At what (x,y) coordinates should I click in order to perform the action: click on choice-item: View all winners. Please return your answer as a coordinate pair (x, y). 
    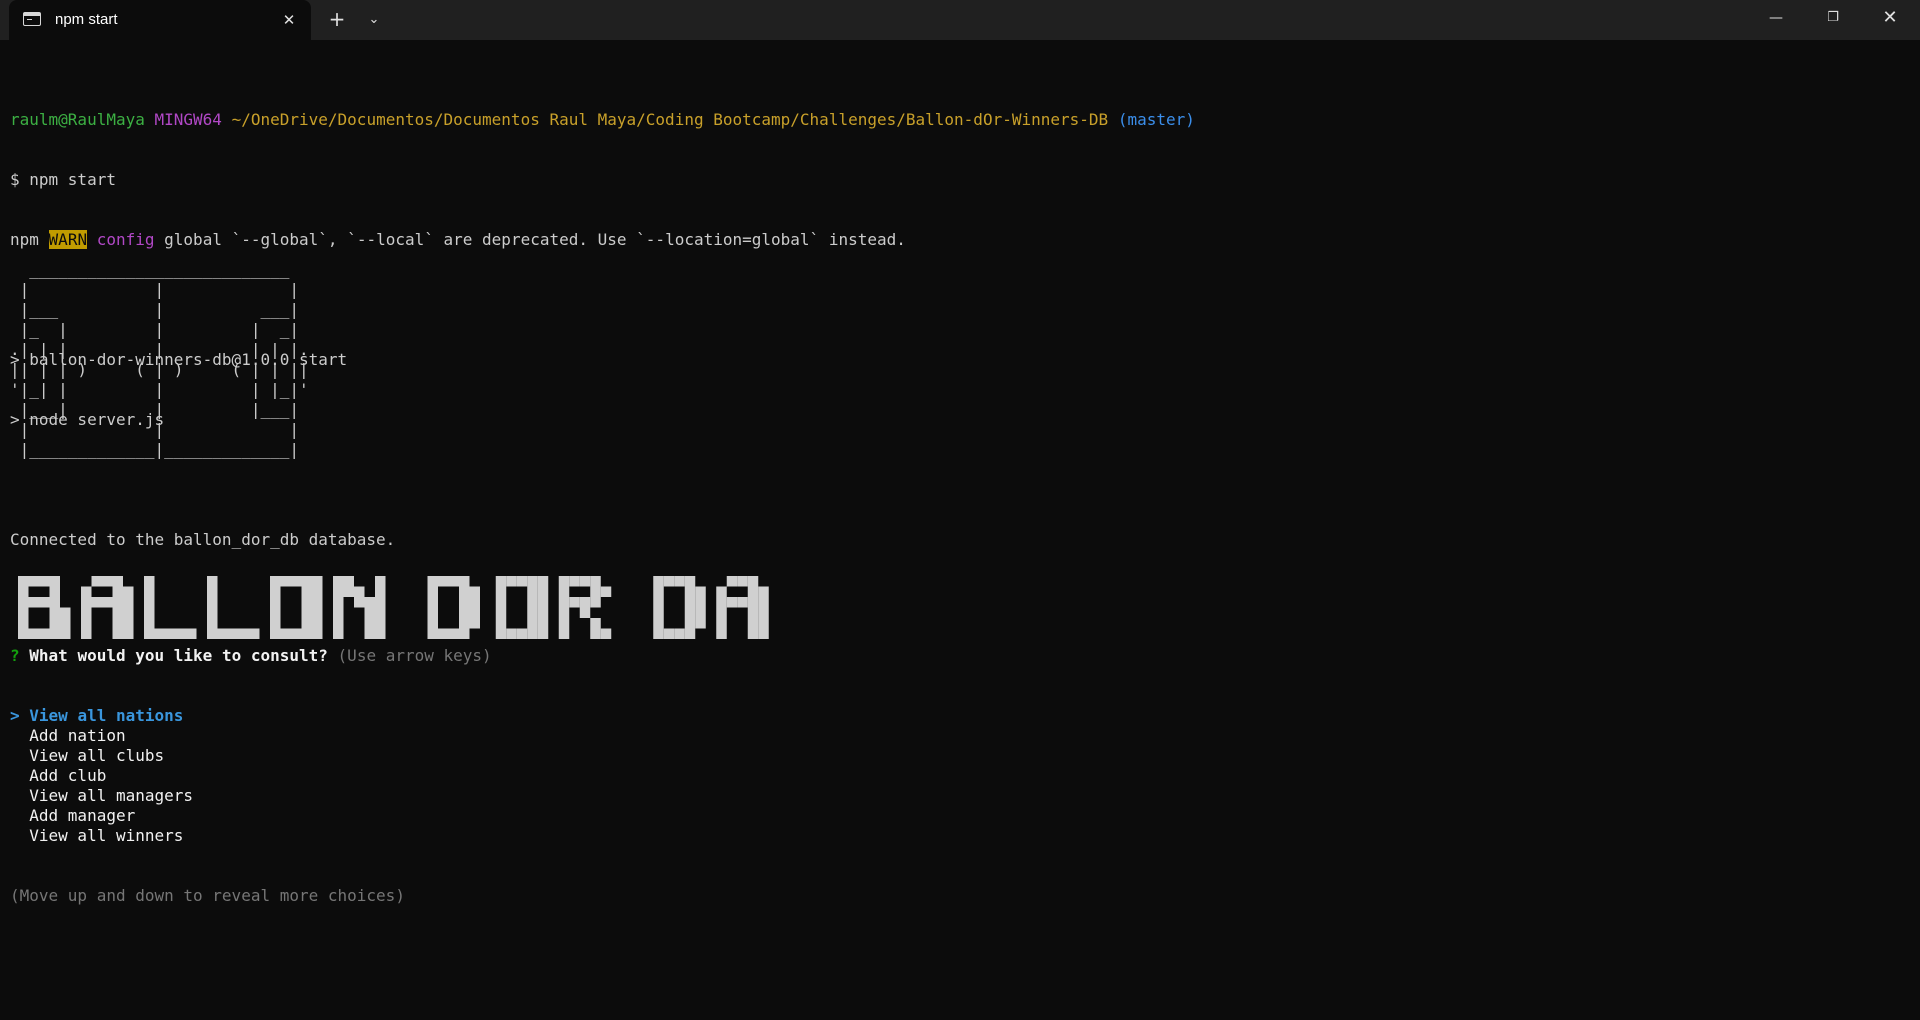
    Looking at the image, I should click on (251, 836).